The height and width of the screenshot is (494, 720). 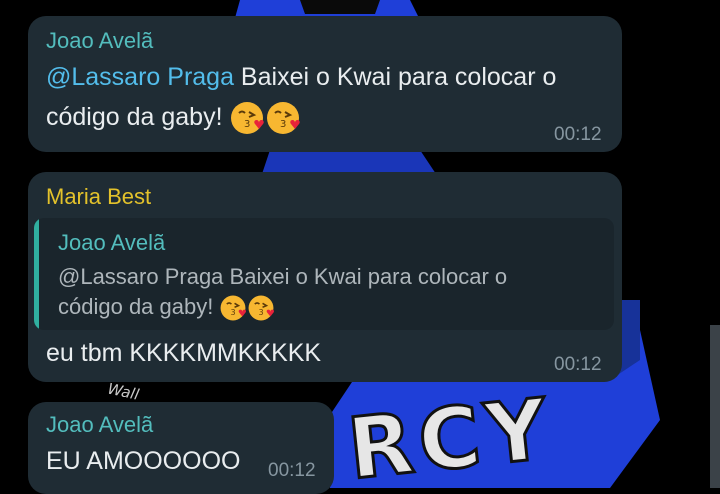 What do you see at coordinates (184, 353) in the screenshot?
I see `message-text: eu tbm KKKKMMKKKKK` at bounding box center [184, 353].